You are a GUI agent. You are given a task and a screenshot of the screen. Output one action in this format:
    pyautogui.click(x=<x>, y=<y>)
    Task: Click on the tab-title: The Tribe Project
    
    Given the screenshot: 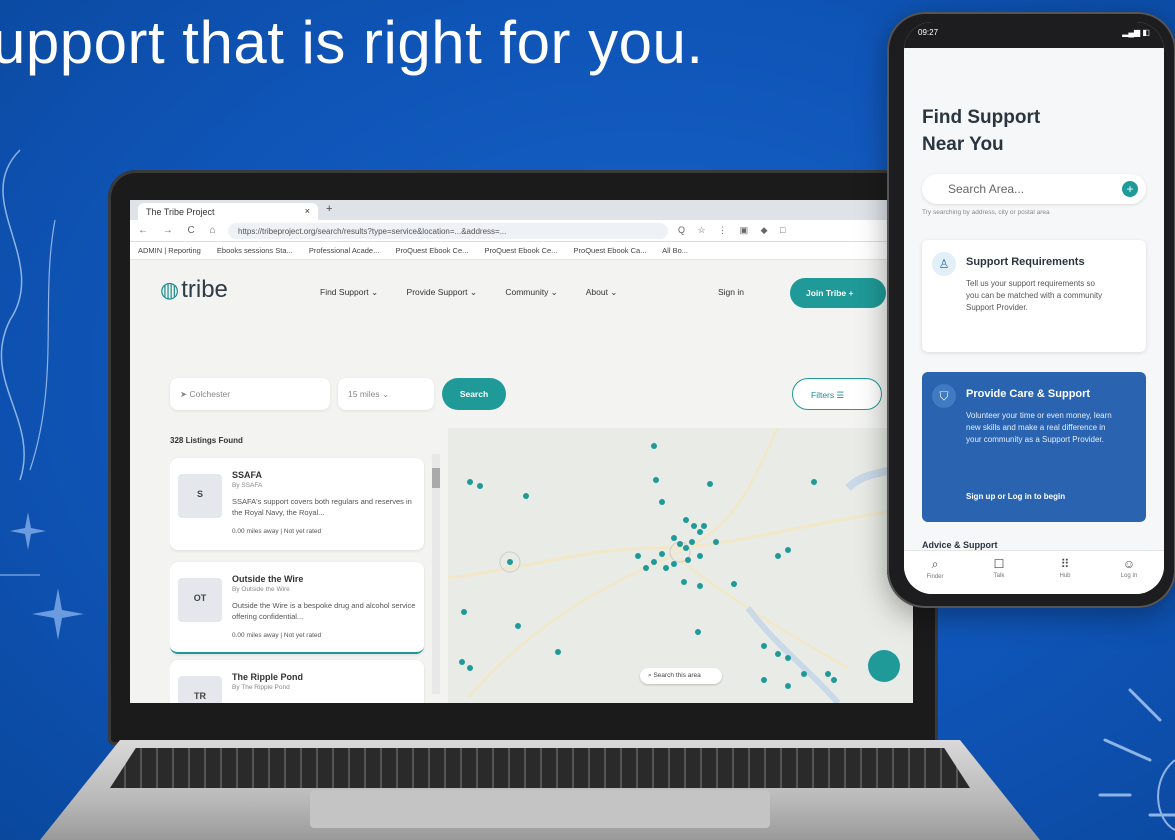 What is the action you would take?
    pyautogui.click(x=180, y=212)
    